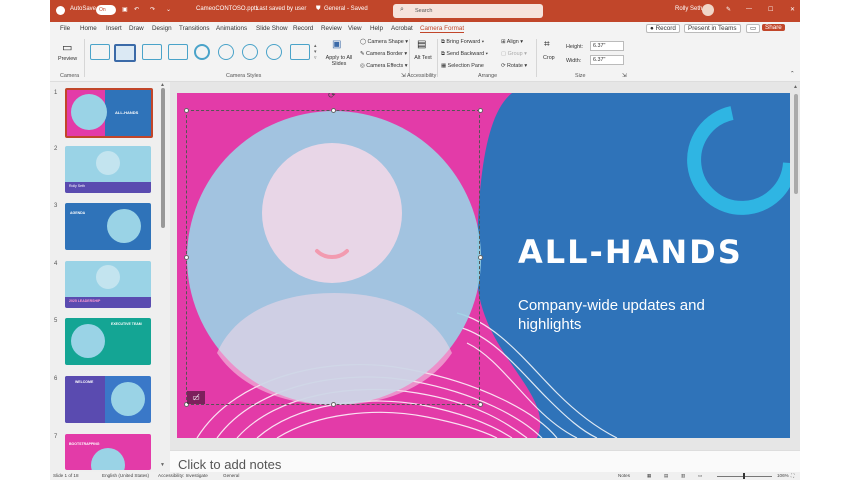 The height and width of the screenshot is (480, 853). I want to click on save-status: Last saved by user, so click(281, 9).